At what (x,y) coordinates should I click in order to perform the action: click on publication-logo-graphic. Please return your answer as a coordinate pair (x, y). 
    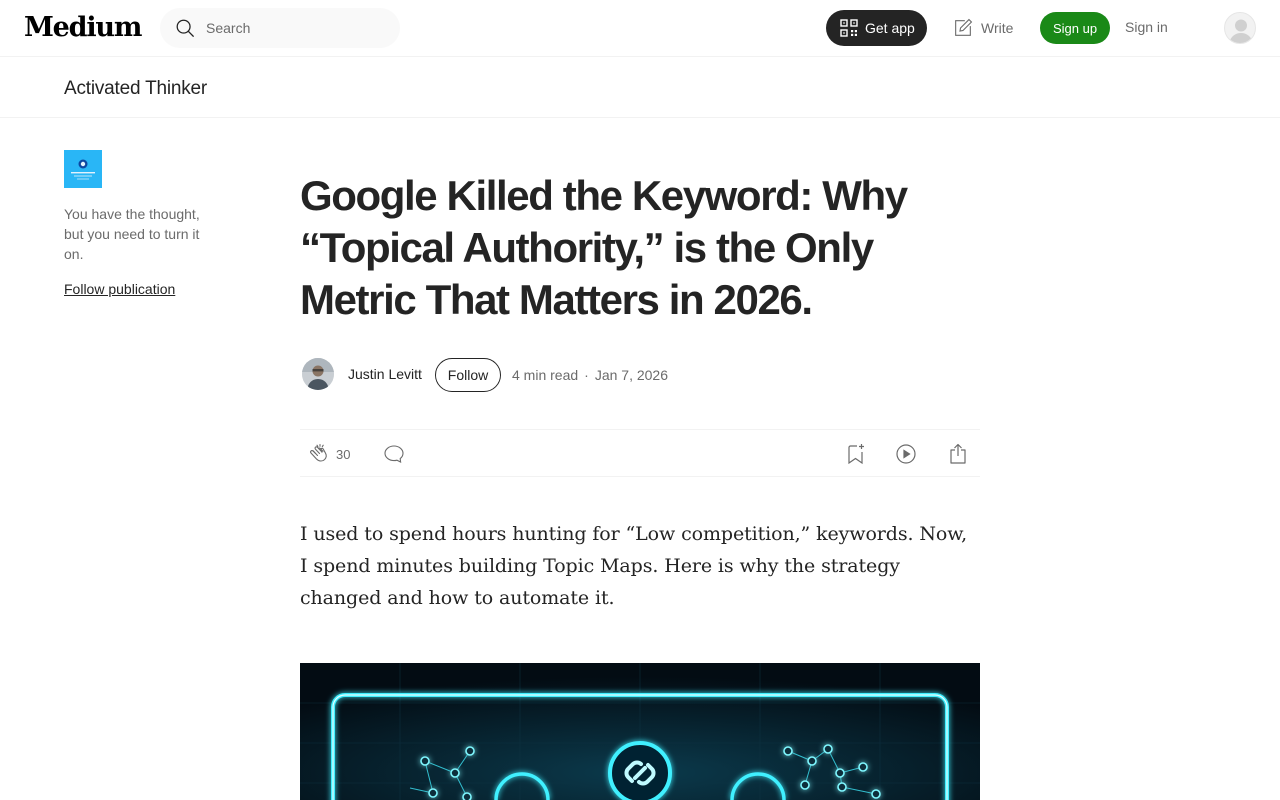
    Looking at the image, I should click on (83, 169).